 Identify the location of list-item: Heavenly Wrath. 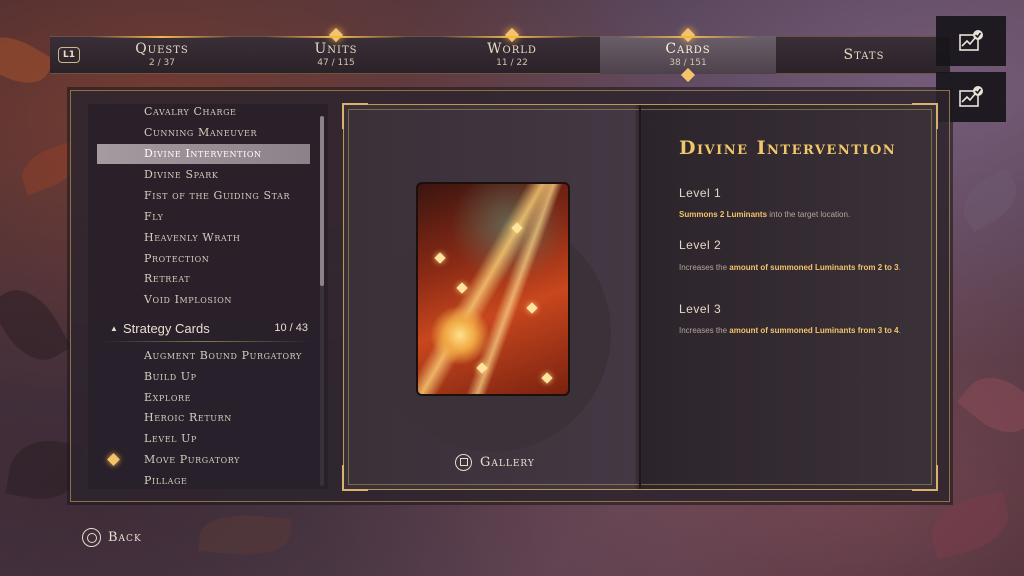
(203, 238).